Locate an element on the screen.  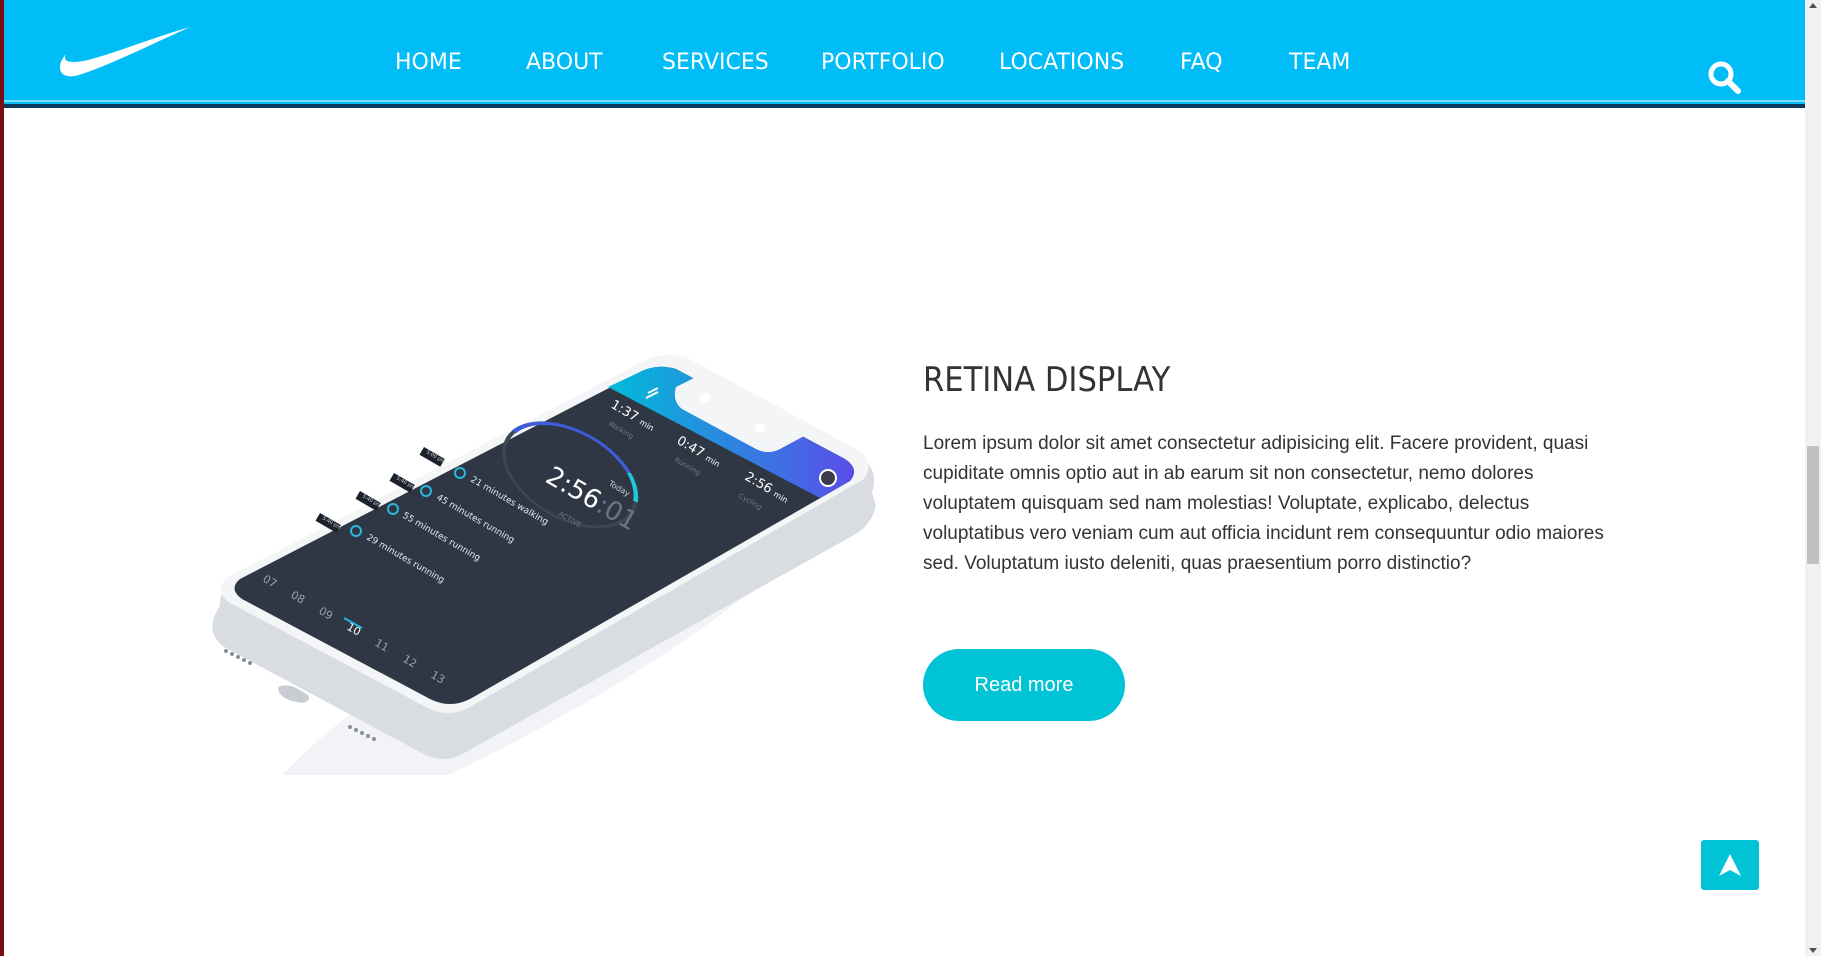
scroll-up-arrow-icon is located at coordinates (1813, 5).